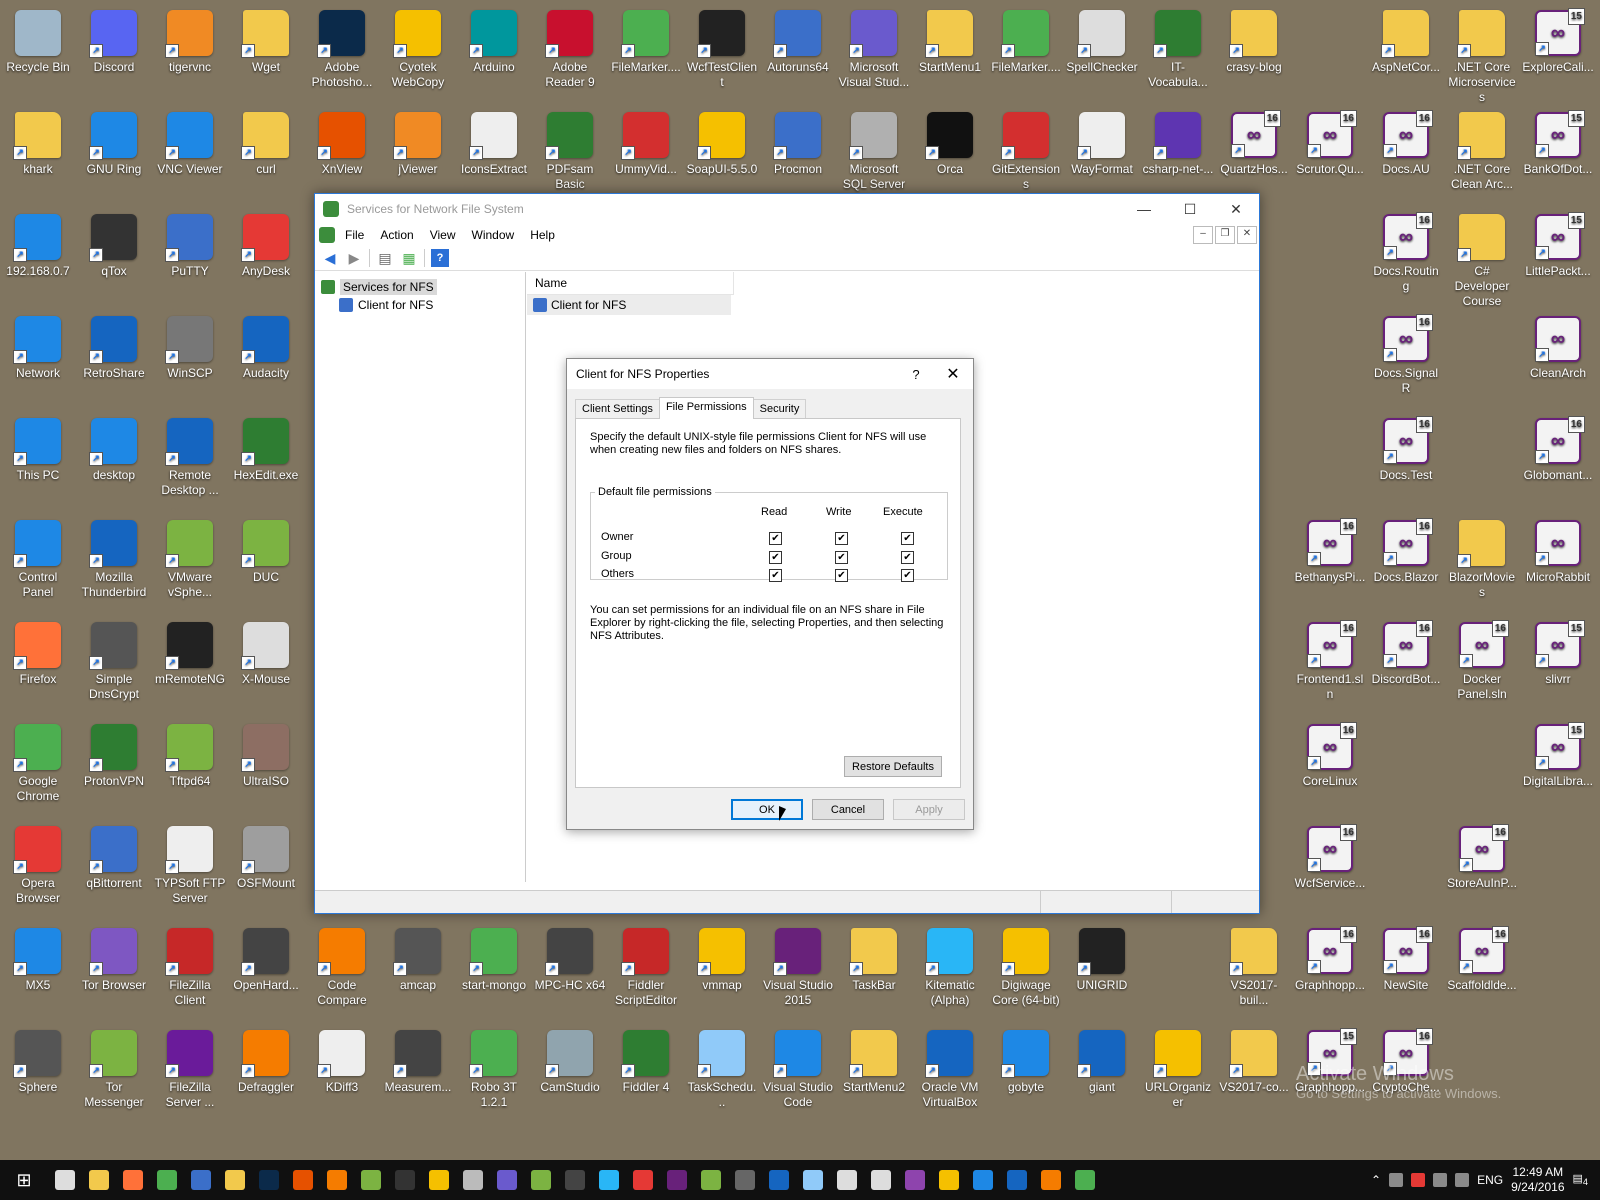  Describe the element at coordinates (38, 559) in the screenshot. I see `desktop-icon: ↗ Control Panel` at that location.